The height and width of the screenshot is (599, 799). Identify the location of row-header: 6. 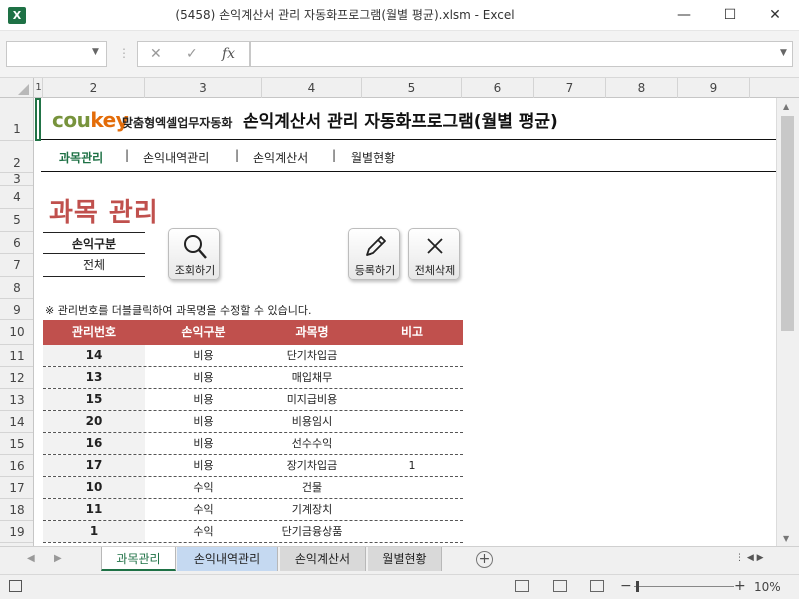
(16, 243).